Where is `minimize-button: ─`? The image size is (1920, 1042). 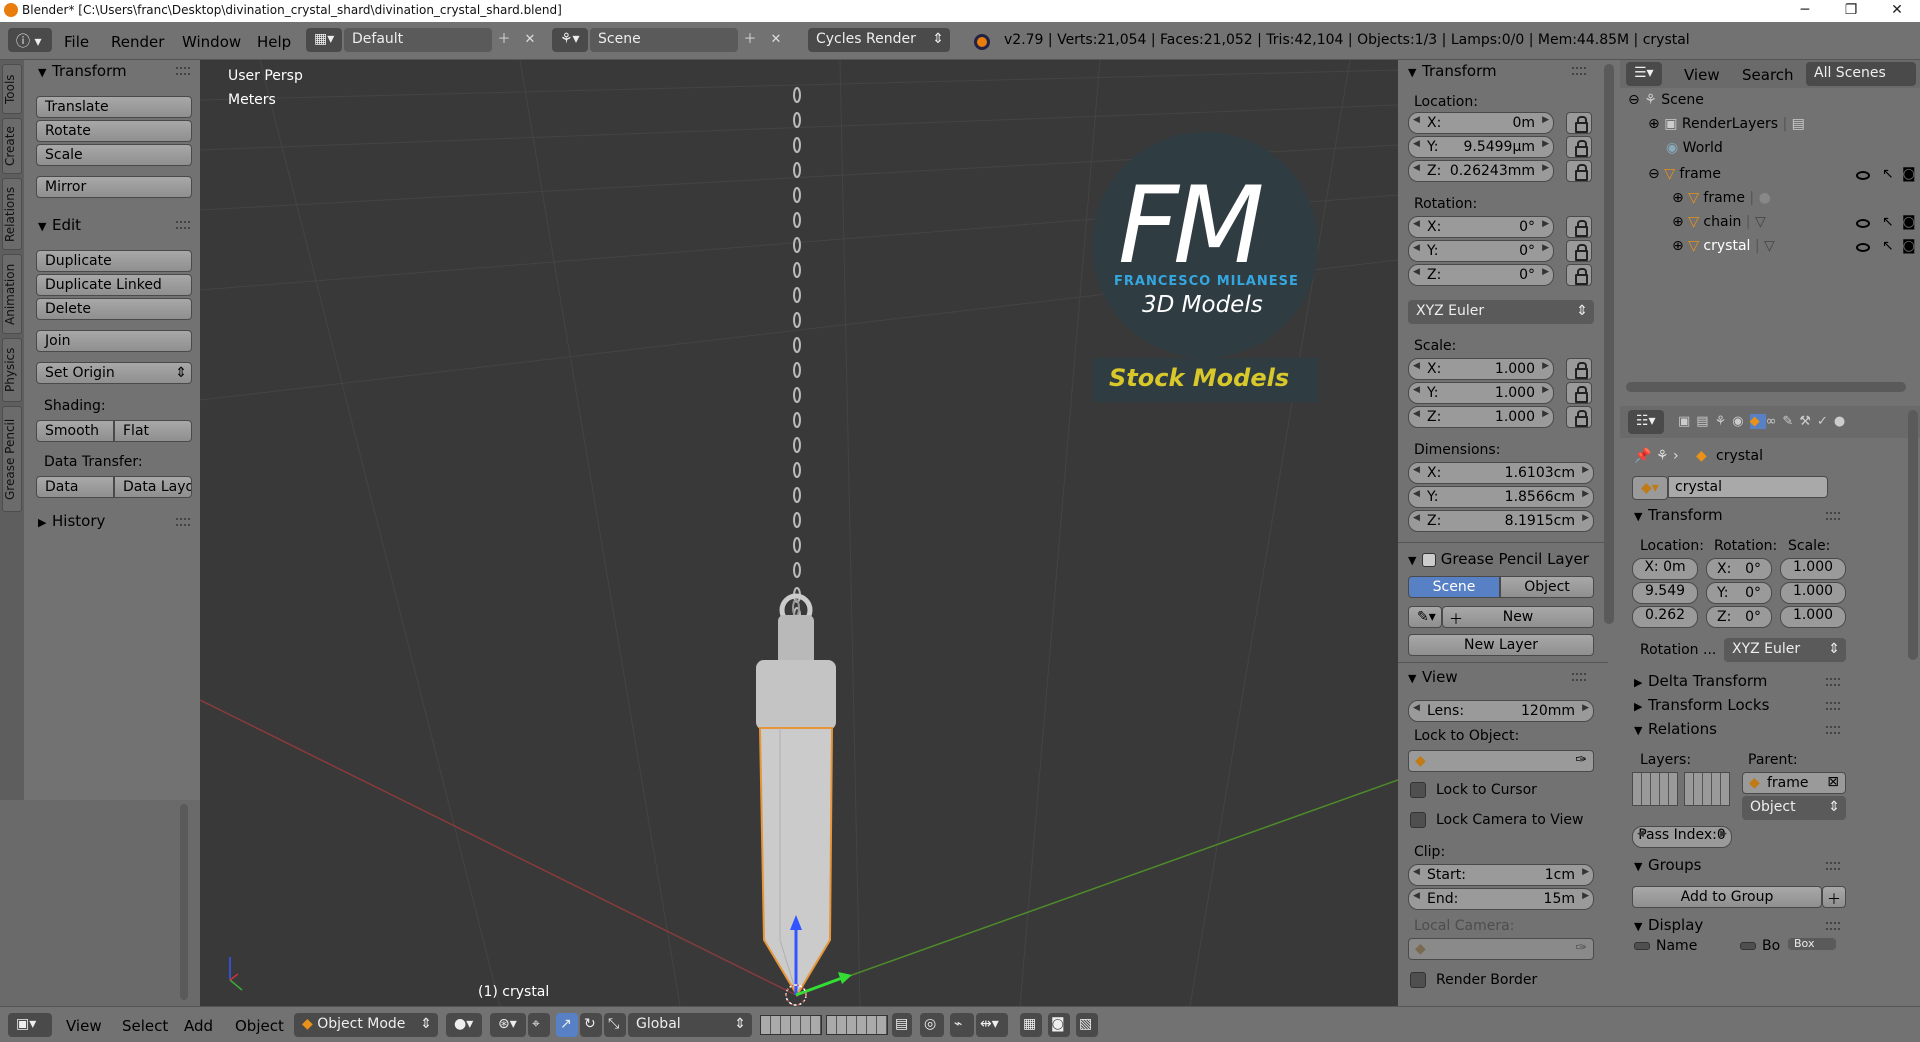 minimize-button: ─ is located at coordinates (1805, 11).